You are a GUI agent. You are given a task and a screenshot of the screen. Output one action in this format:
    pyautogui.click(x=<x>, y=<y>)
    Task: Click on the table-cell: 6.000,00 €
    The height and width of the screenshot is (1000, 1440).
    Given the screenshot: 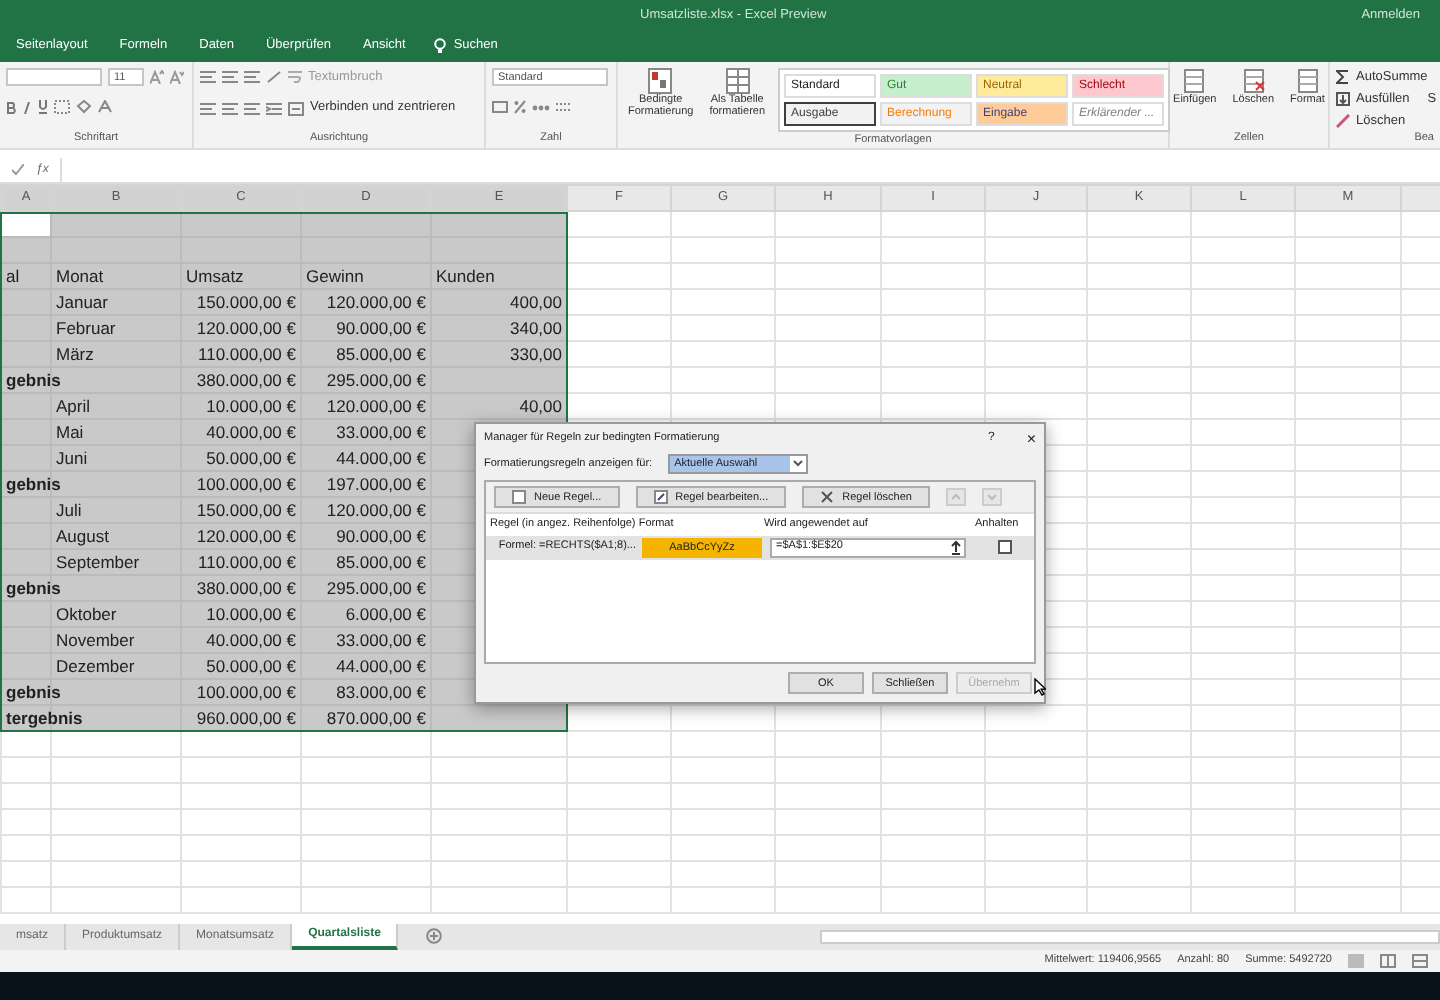 What is the action you would take?
    pyautogui.click(x=385, y=614)
    